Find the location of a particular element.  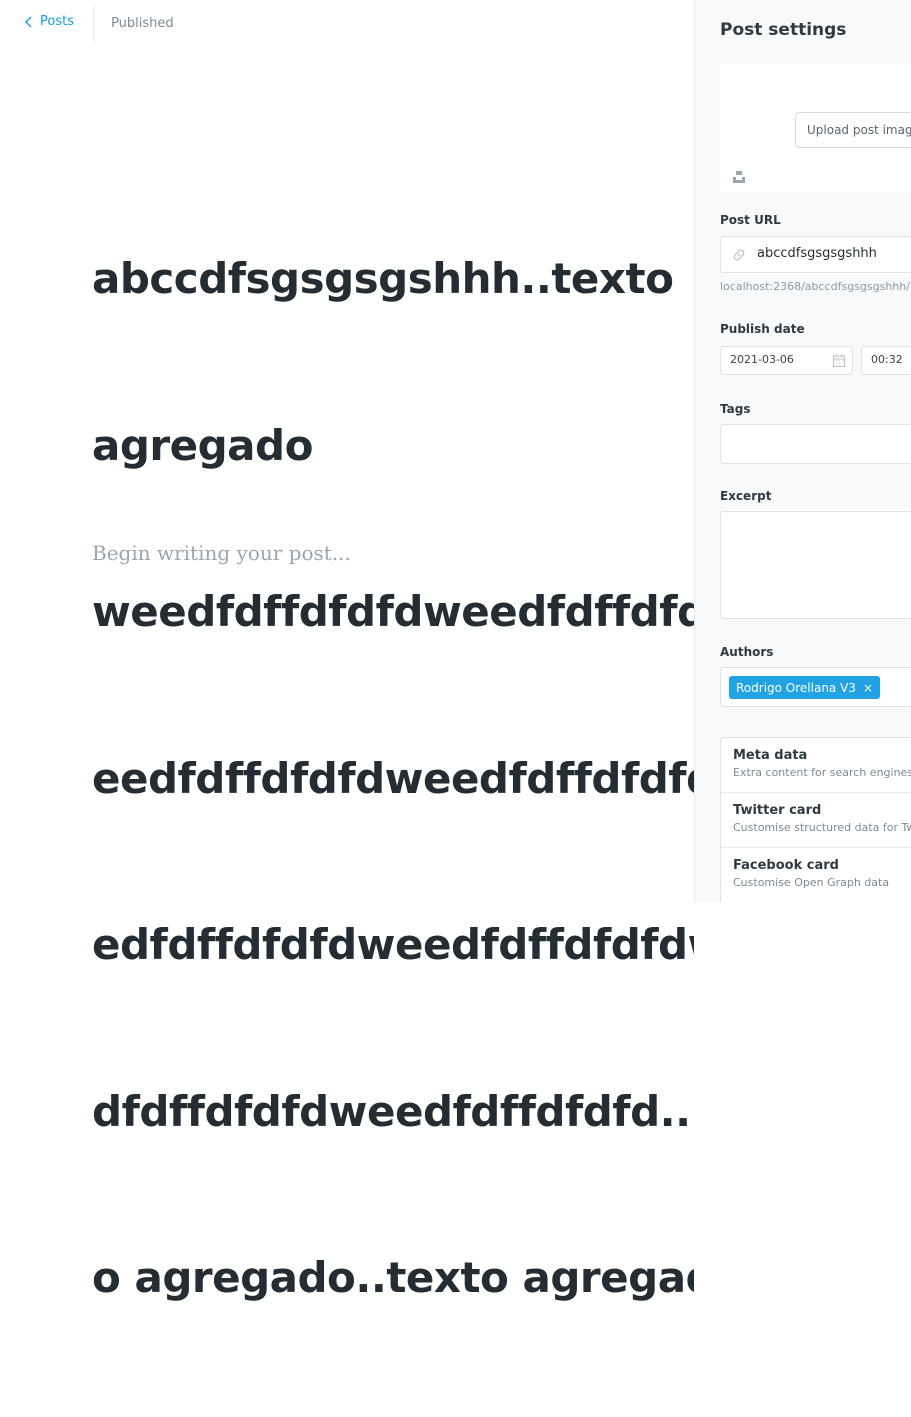

publish-time-input: 00:32 is located at coordinates (886, 360).